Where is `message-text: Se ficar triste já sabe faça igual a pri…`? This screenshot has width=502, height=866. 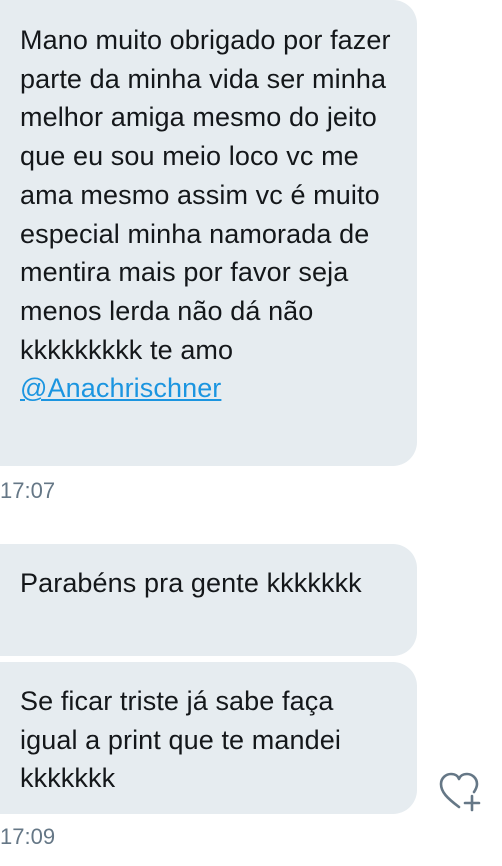
message-text: Se ficar triste já sabe faça igual a pri… is located at coordinates (180, 740).